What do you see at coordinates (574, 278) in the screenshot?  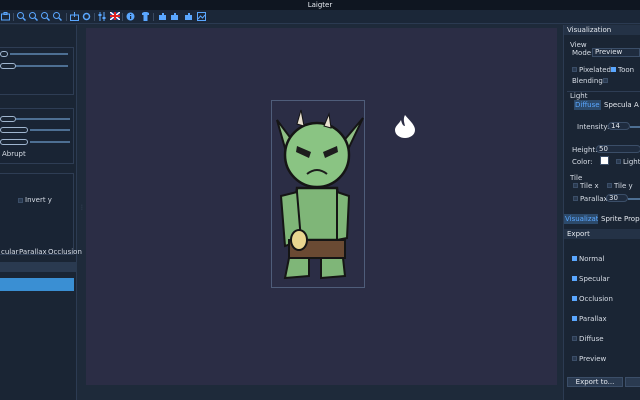 I see `export-checkbox-specular` at bounding box center [574, 278].